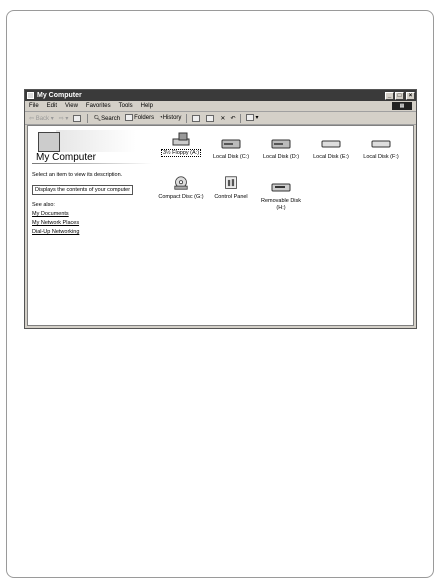  I want to click on menu-help: Help, so click(147, 106).